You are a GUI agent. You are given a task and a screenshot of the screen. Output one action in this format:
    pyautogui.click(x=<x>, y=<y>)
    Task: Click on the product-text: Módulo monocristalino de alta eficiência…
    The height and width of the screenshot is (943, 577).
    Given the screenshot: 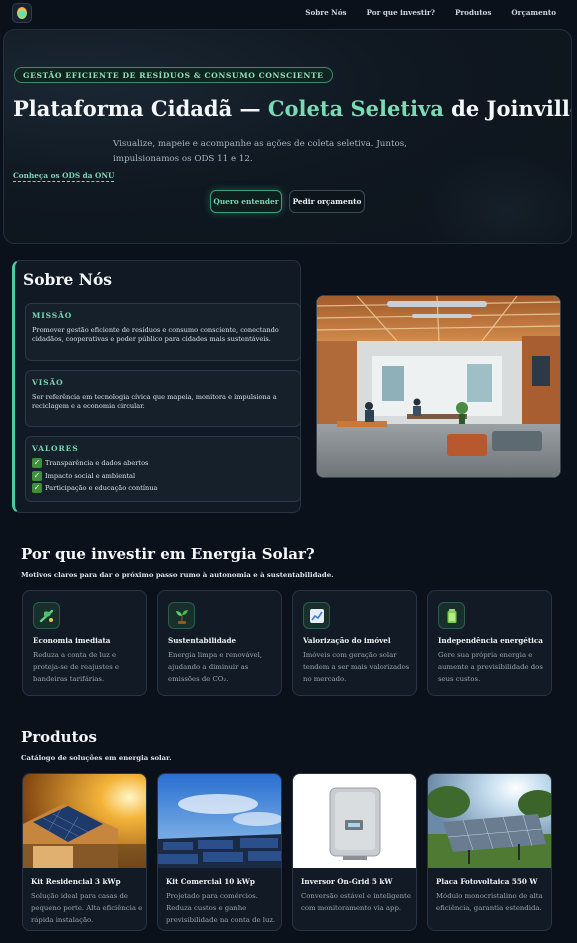 What is the action you would take?
    pyautogui.click(x=489, y=902)
    